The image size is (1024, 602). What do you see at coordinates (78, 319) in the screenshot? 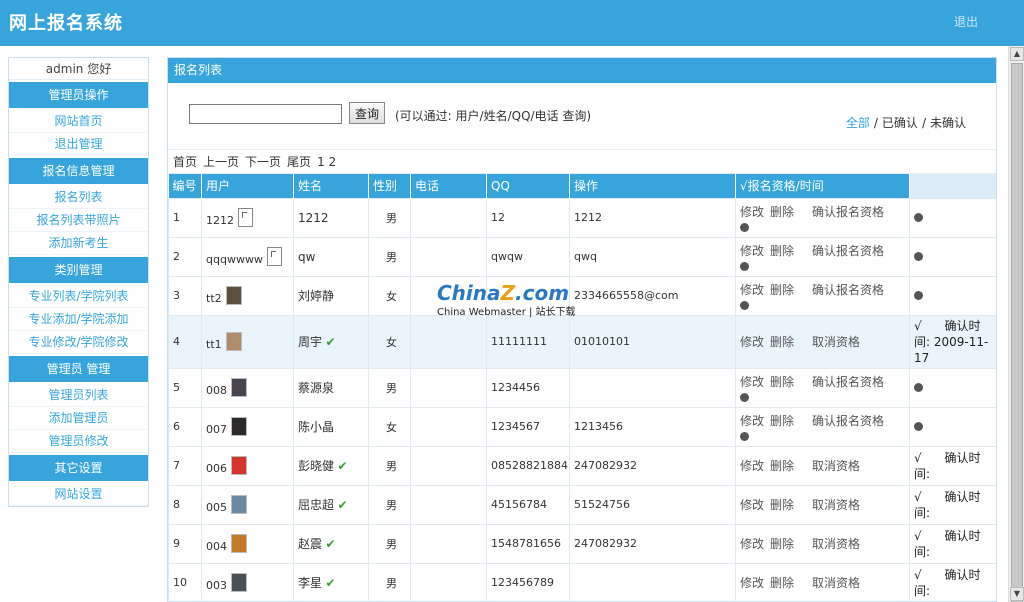
I see `sidebar-link: 专业添加/学院添加` at bounding box center [78, 319].